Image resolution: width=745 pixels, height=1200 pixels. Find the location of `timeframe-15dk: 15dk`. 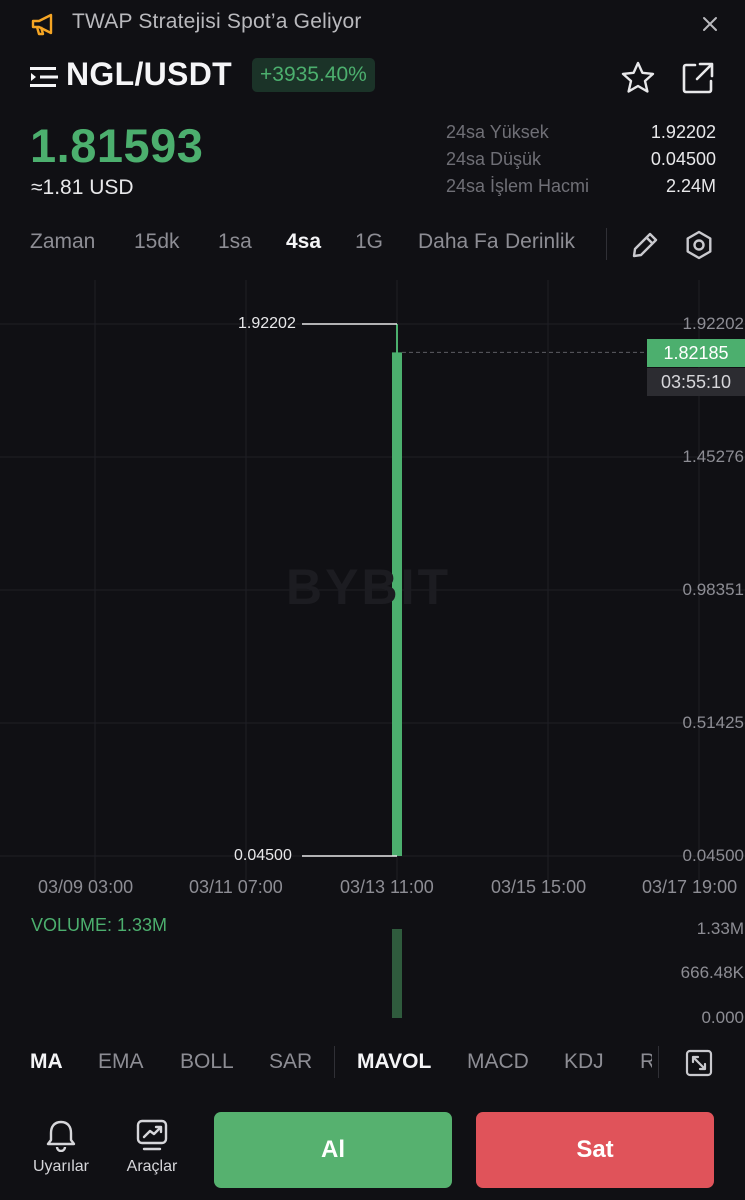

timeframe-15dk: 15dk is located at coordinates (157, 242).